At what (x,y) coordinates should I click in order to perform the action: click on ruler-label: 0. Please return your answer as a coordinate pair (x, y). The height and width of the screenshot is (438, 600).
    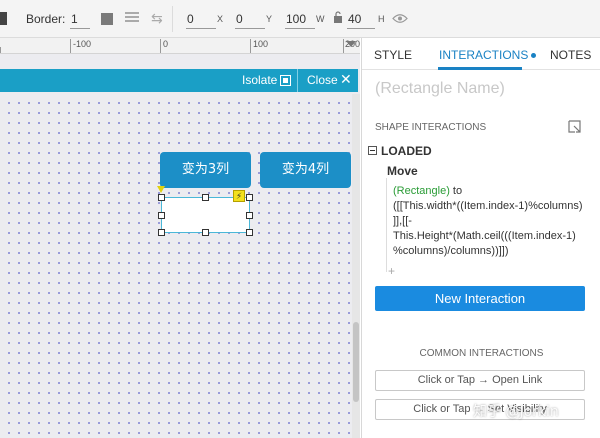
    Looking at the image, I should click on (166, 44).